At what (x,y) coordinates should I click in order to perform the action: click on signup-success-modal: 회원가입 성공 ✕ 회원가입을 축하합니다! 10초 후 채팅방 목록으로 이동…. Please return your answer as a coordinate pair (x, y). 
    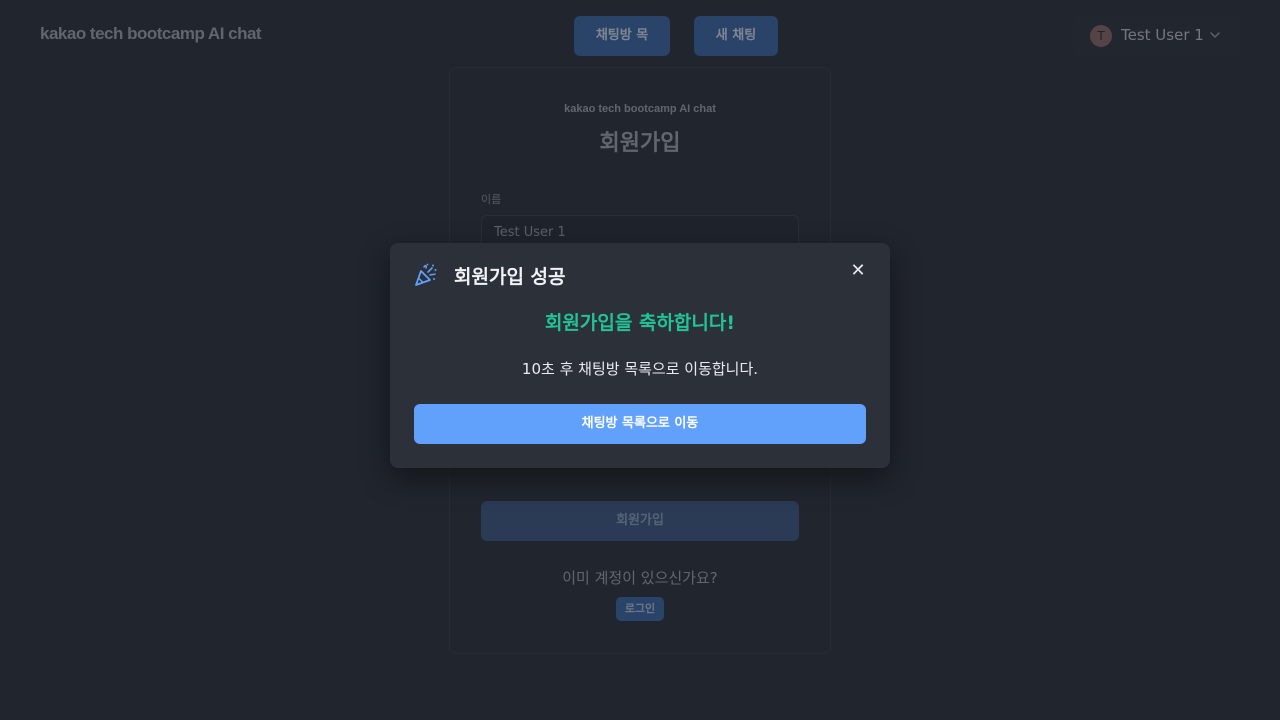
    Looking at the image, I should click on (640, 355).